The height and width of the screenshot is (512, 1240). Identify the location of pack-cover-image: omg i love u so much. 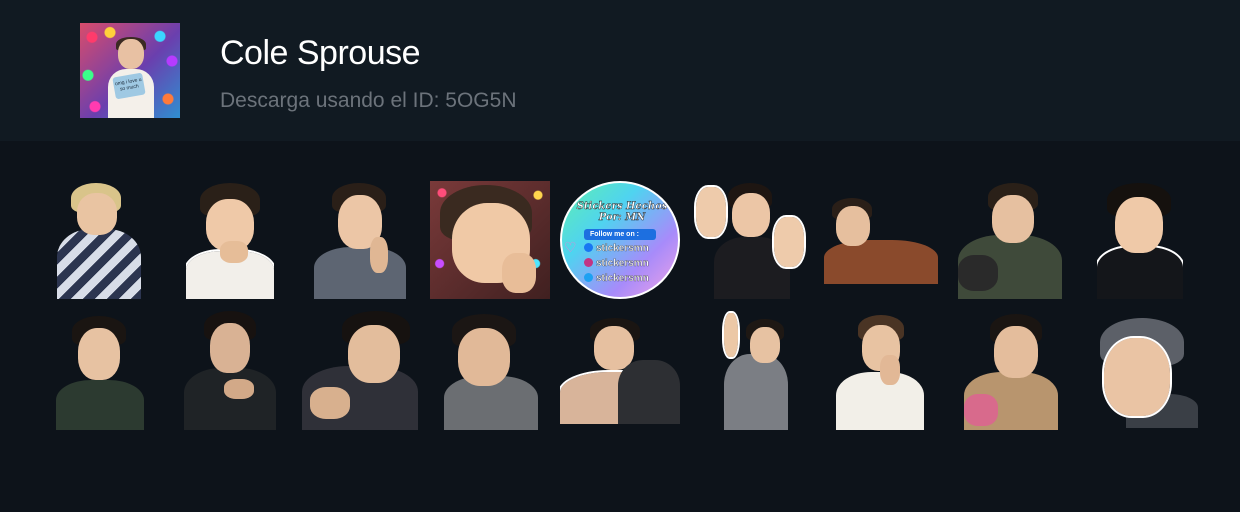
(130, 70).